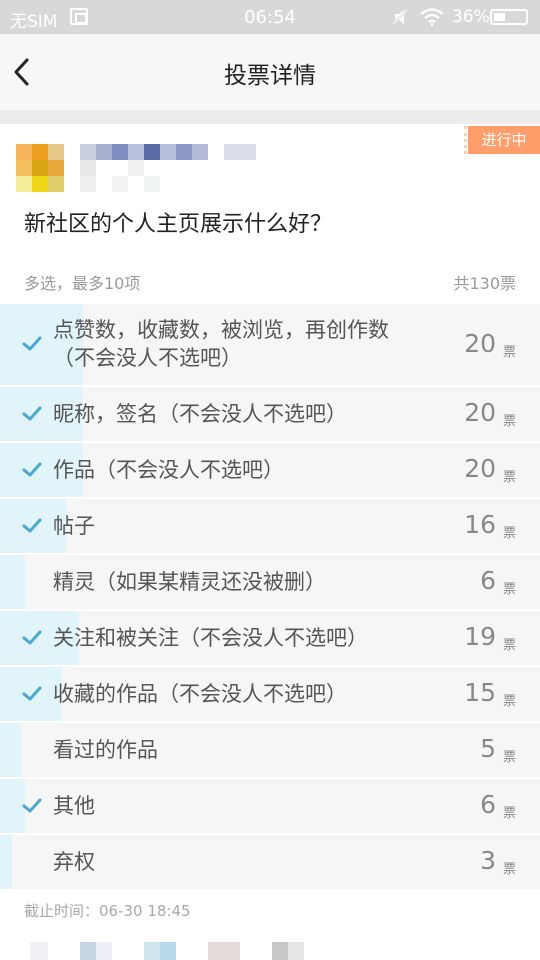 The image size is (540, 960). Describe the element at coordinates (180, 951) in the screenshot. I see `voter-avatars-blurred` at that location.